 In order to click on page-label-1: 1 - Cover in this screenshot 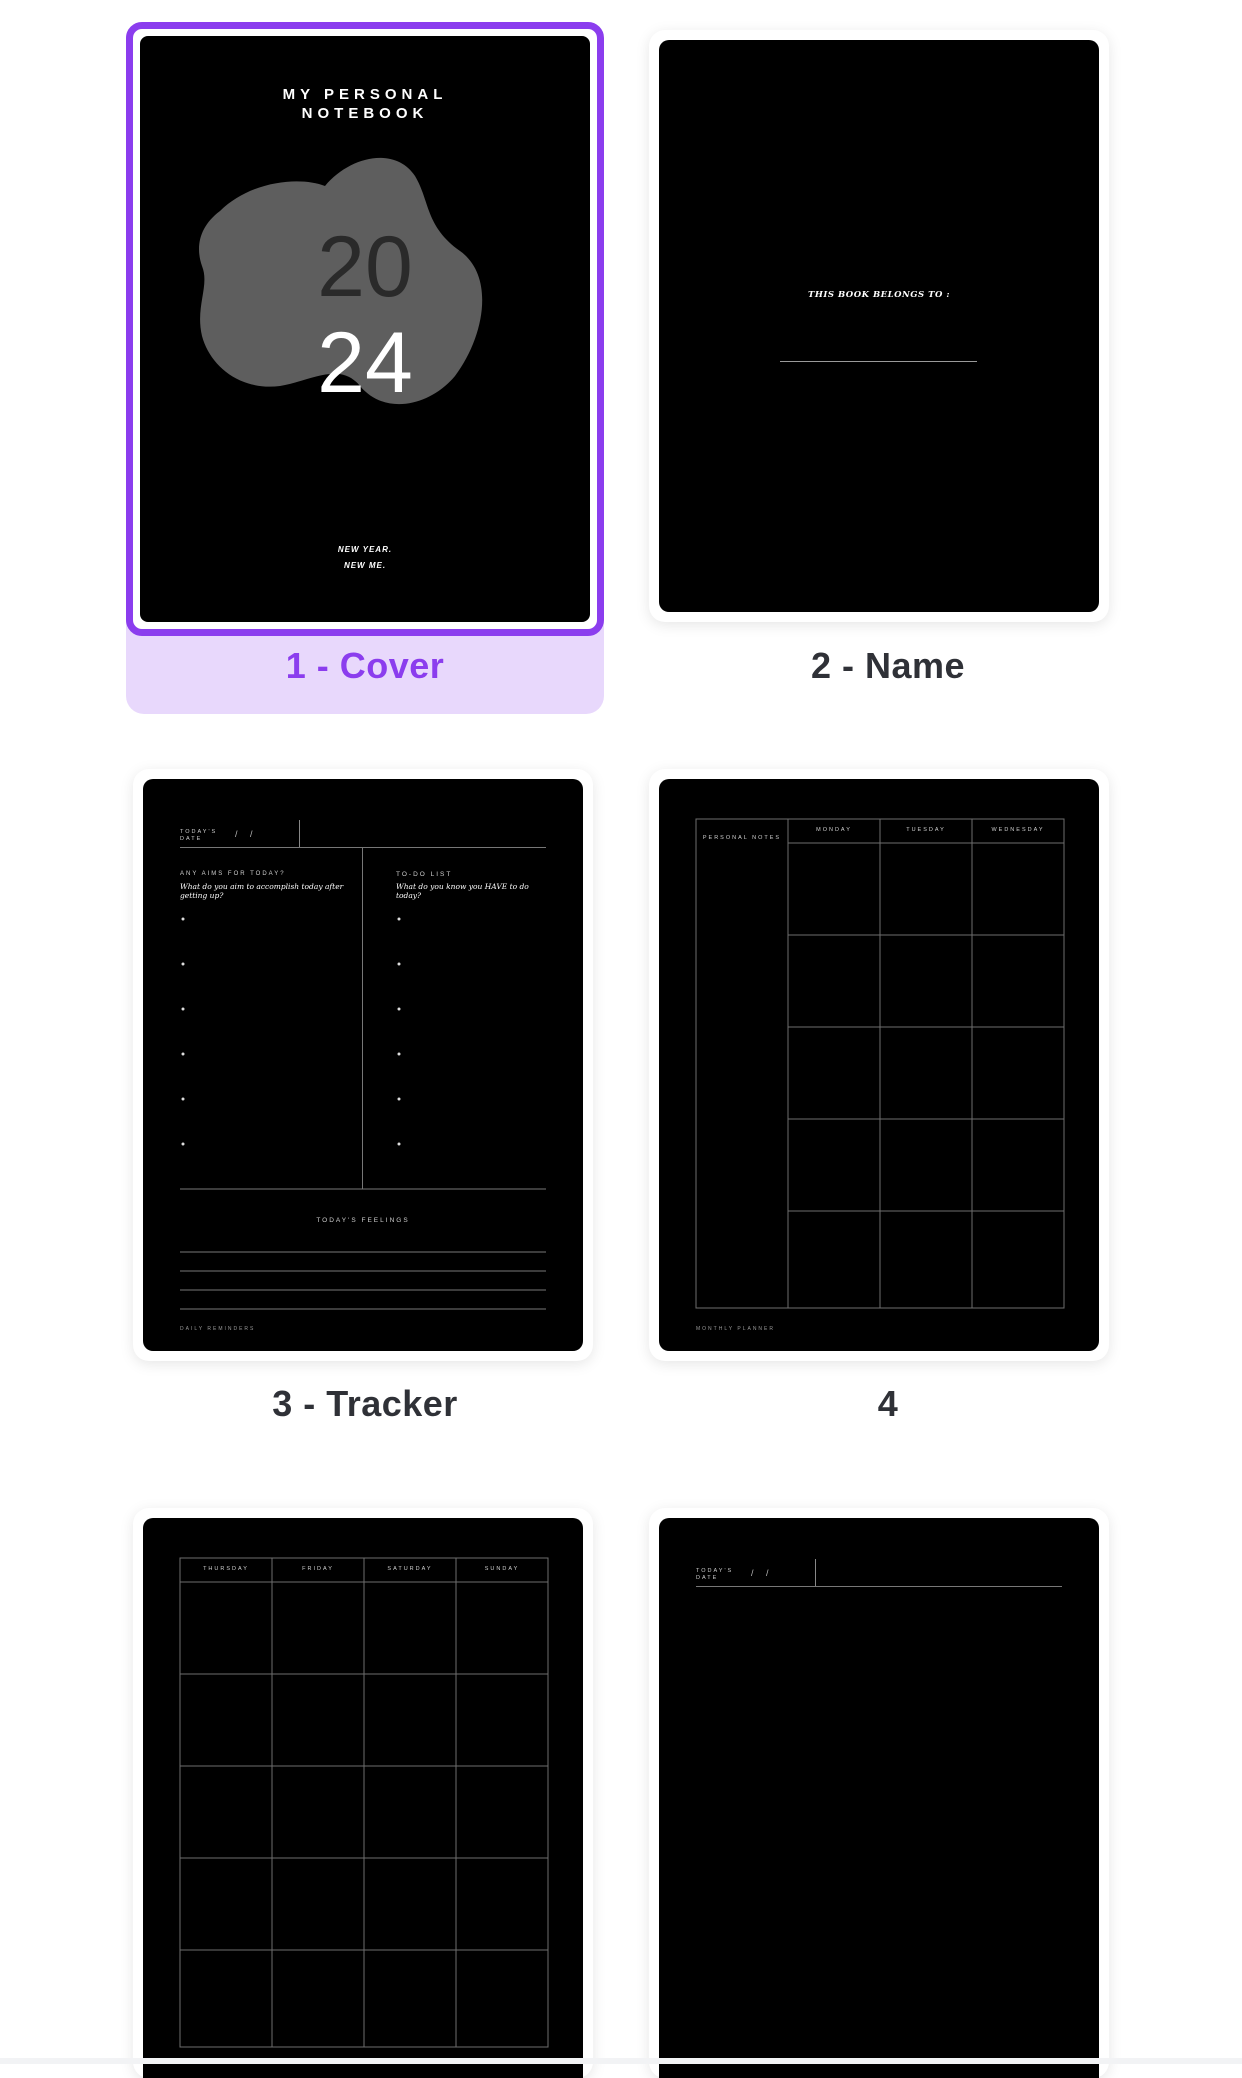, I will do `click(365, 665)`.